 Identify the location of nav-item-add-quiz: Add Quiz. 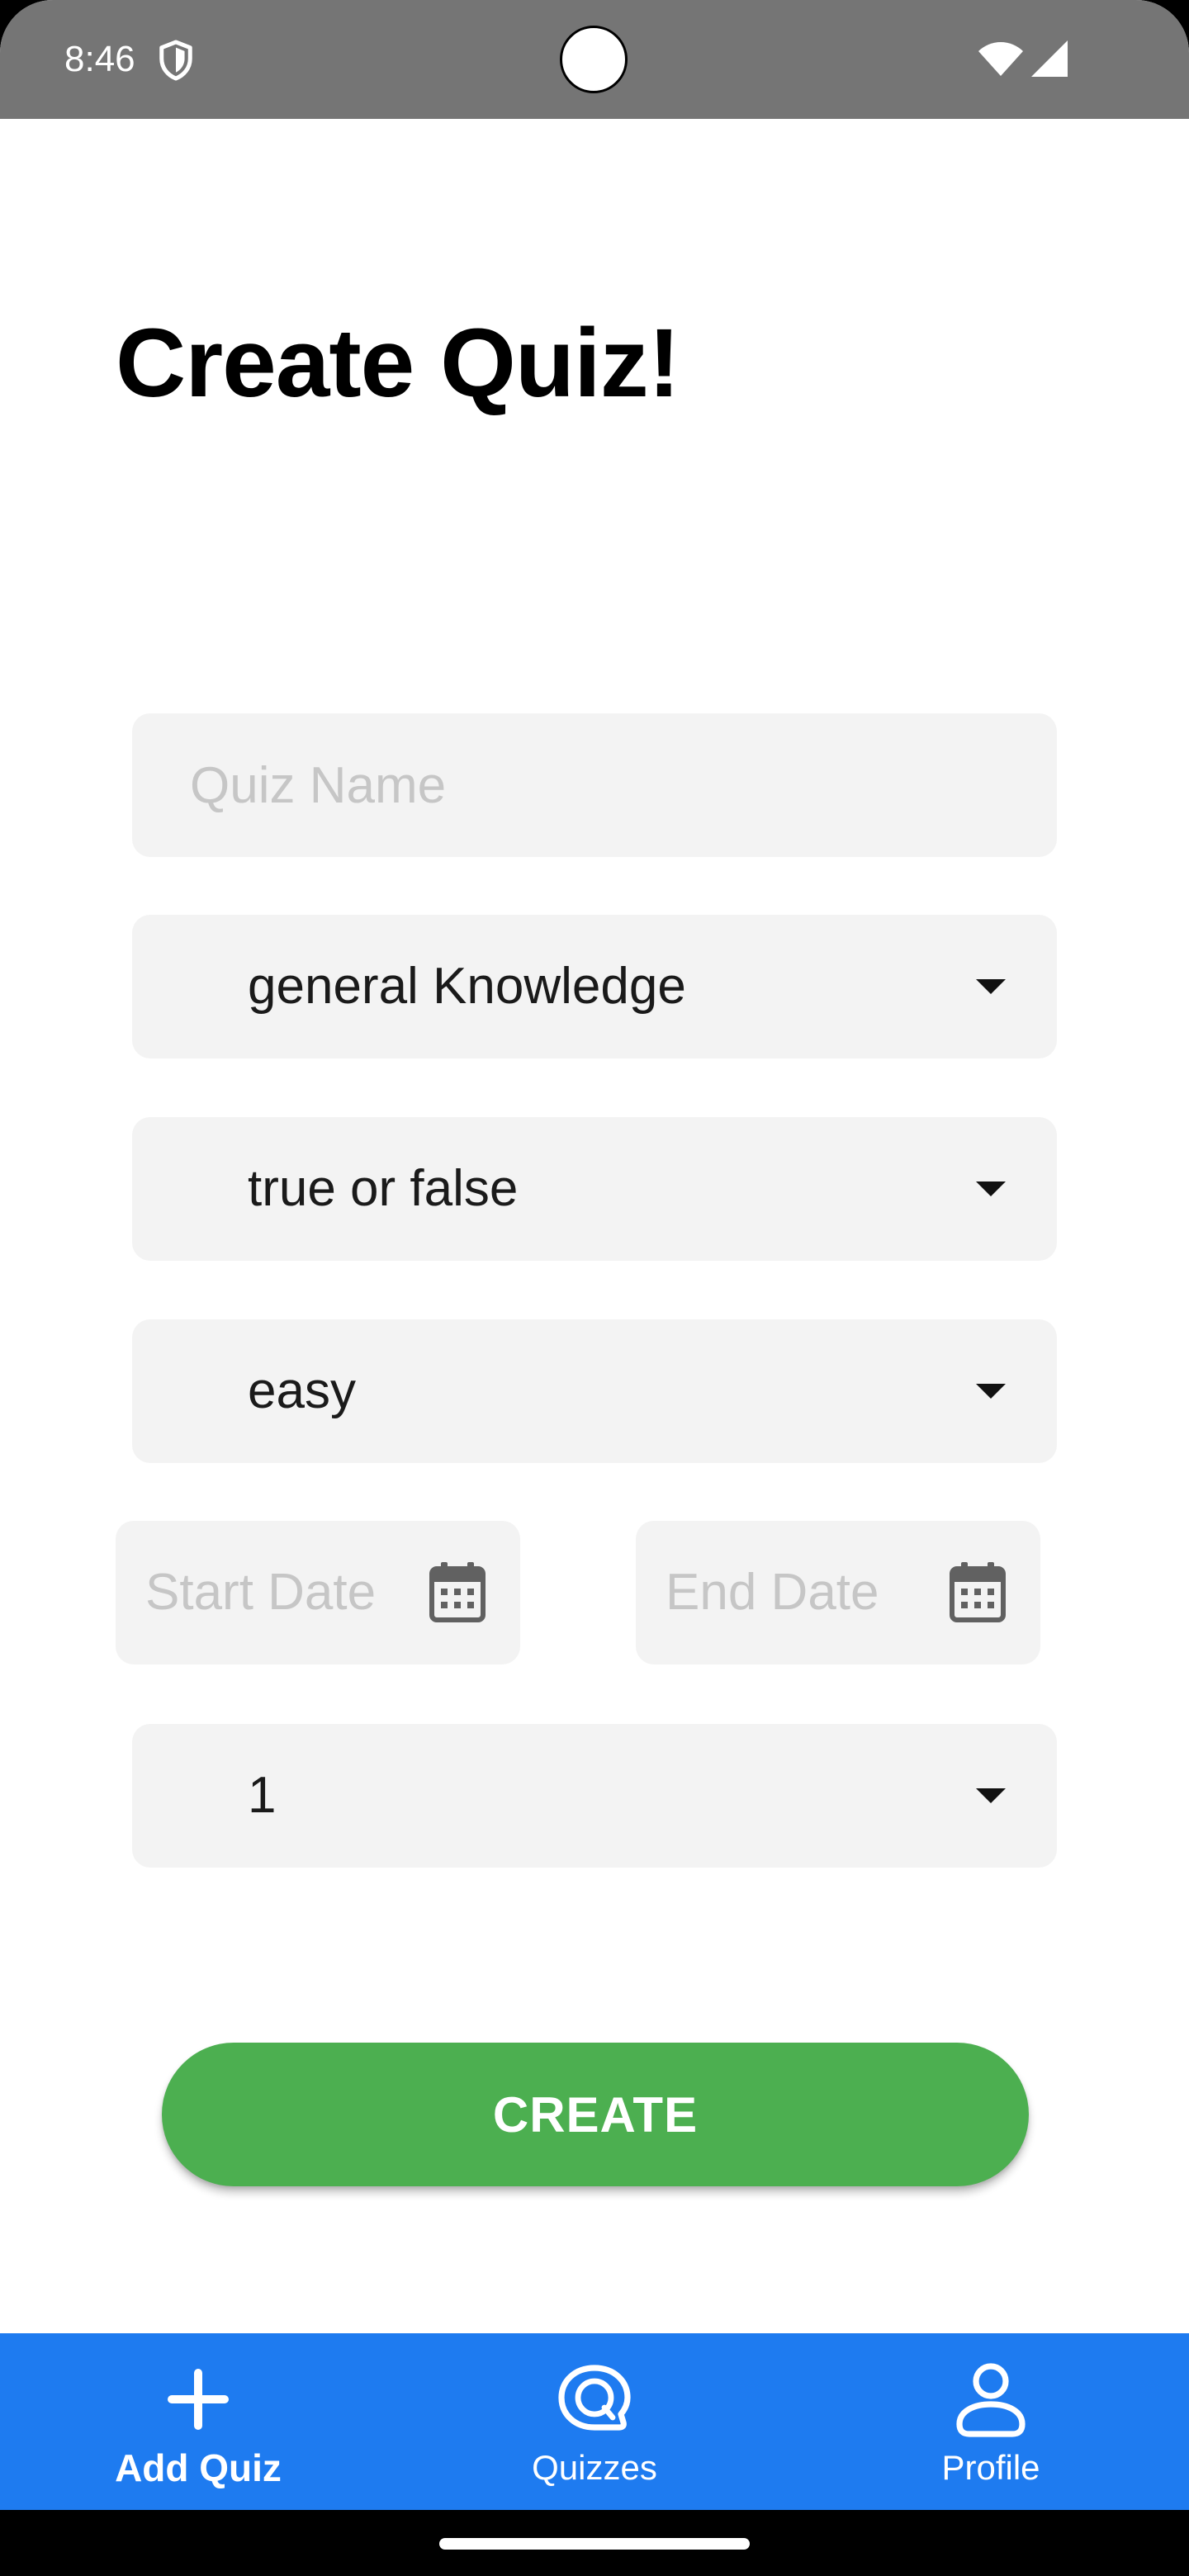
(198, 2421).